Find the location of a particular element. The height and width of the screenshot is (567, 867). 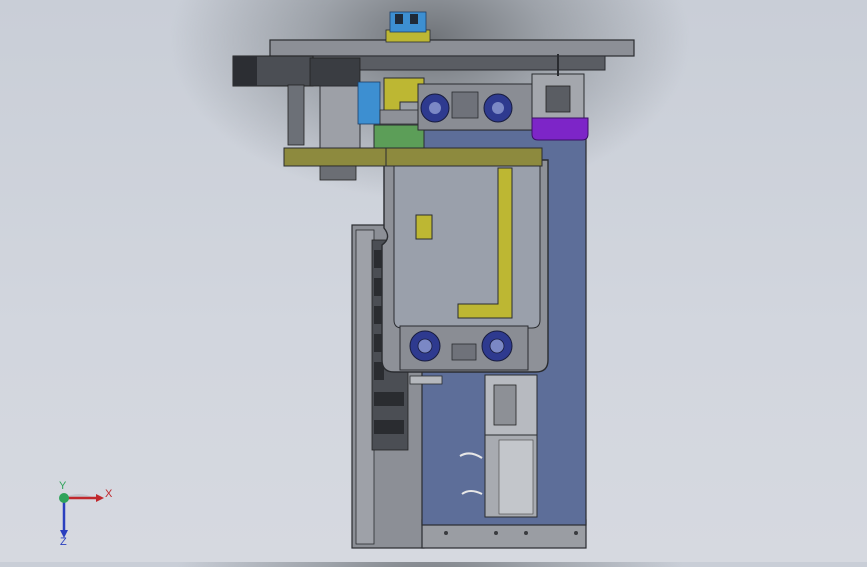

upper-chuck-block is located at coordinates (477, 107).